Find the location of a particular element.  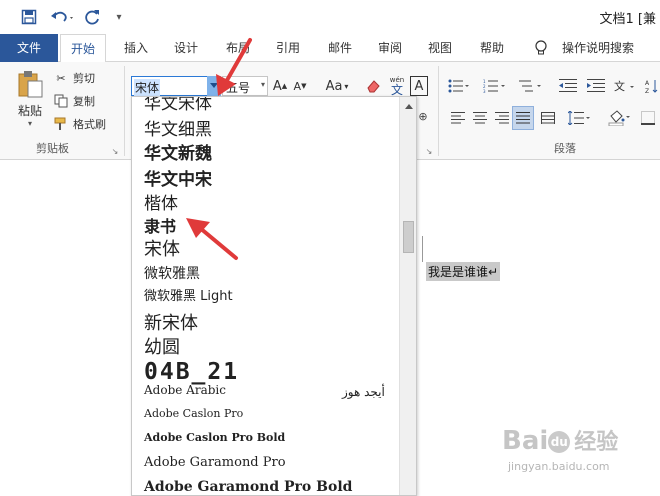

chevron-down-icon: ▾ is located at coordinates (29, 123).